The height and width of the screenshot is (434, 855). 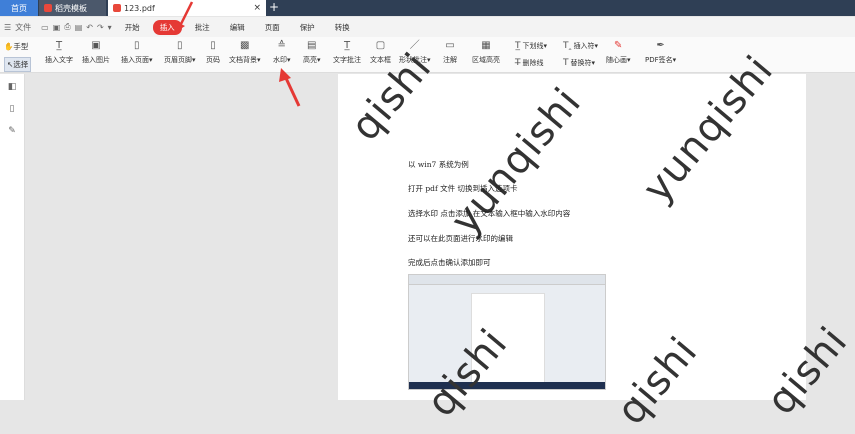 What do you see at coordinates (450, 52) in the screenshot?
I see `note-button: ▭ 注解` at bounding box center [450, 52].